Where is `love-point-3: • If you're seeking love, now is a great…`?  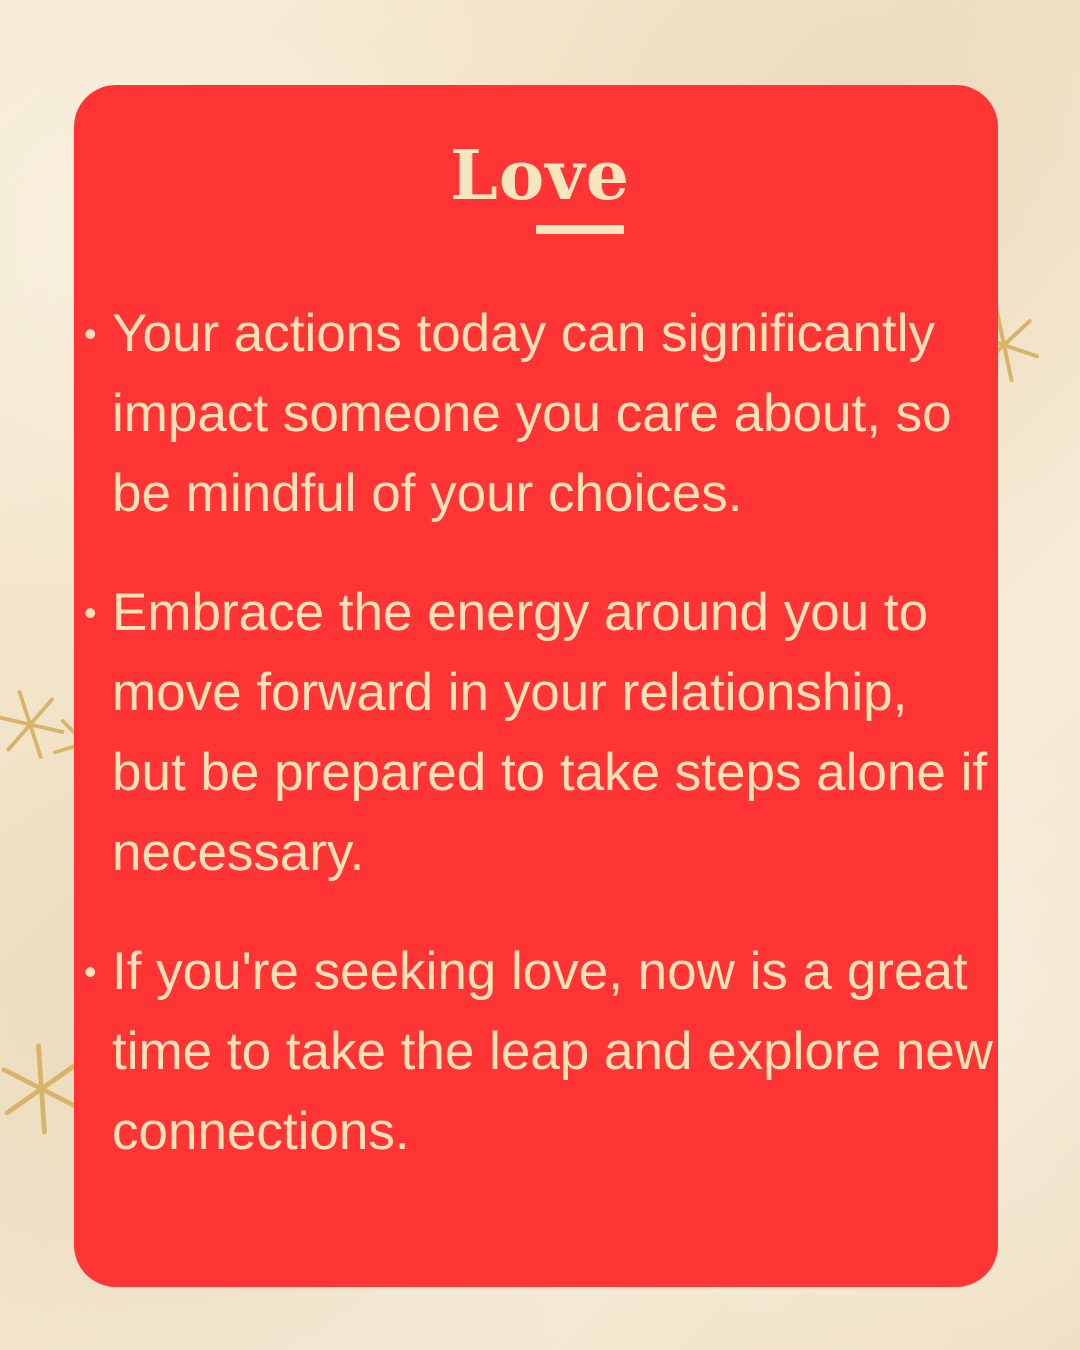
love-point-3: • If you're seeking love, now is a great… is located at coordinates (539, 1052).